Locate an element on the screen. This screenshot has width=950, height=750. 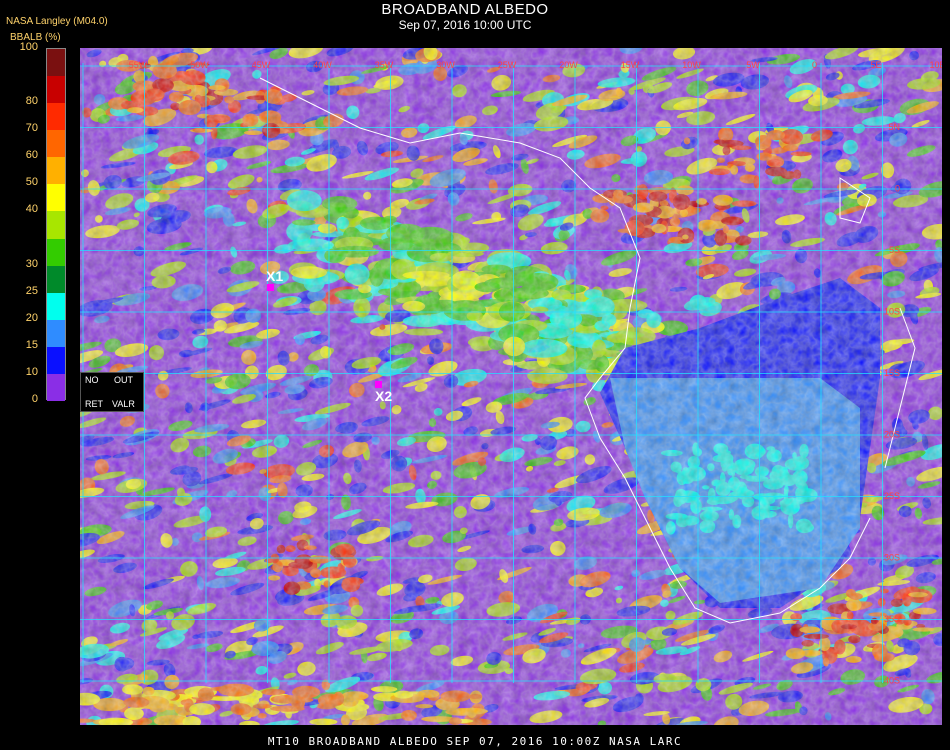
grid-label-lon: 35W is located at coordinates (384, 65).